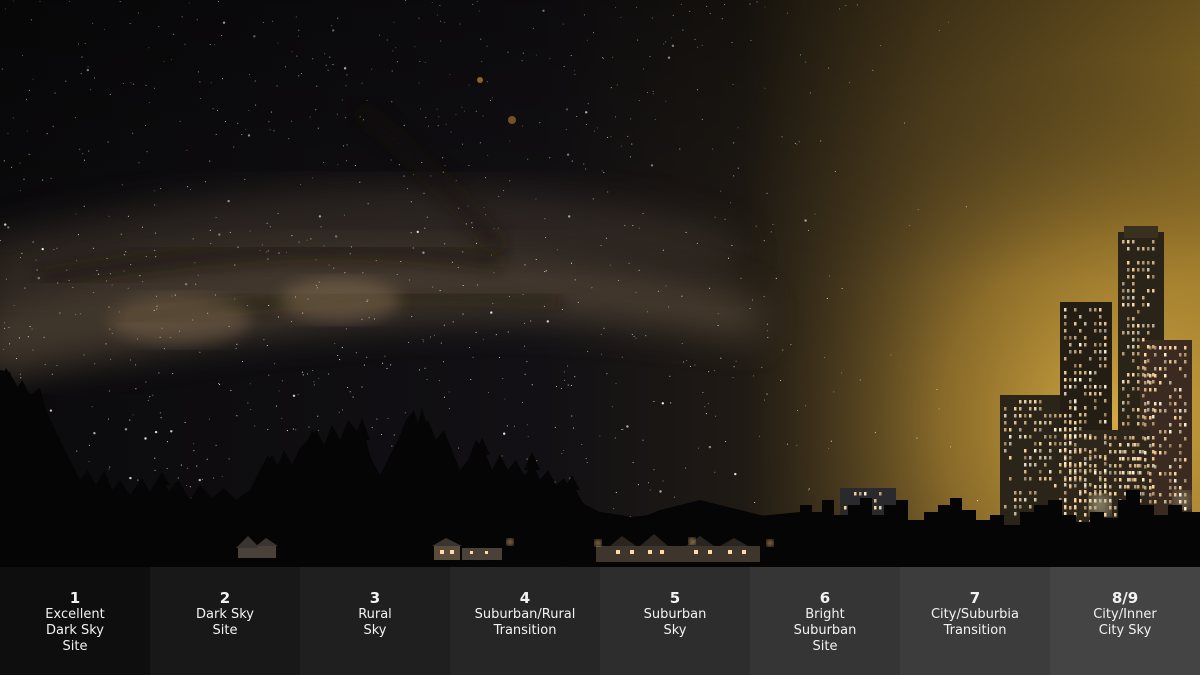 The height and width of the screenshot is (675, 1200). Describe the element at coordinates (375, 622) in the screenshot. I see `scale-label: Rural Sky` at that location.